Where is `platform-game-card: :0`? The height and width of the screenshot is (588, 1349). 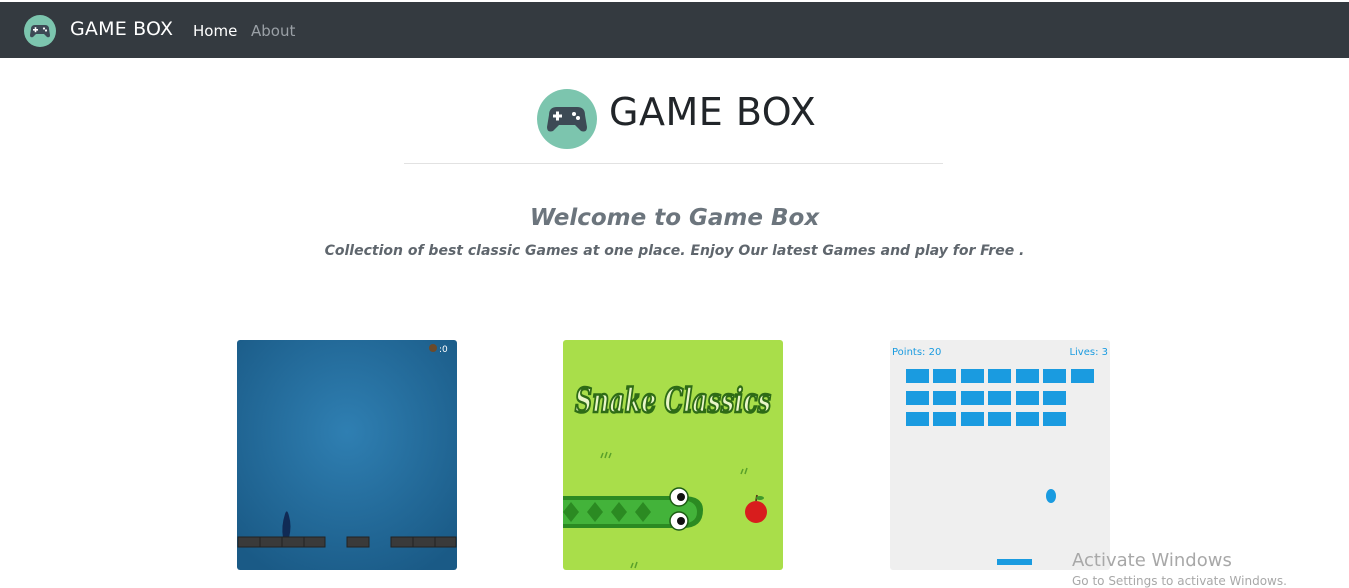
platform-game-card: :0 is located at coordinates (347, 455).